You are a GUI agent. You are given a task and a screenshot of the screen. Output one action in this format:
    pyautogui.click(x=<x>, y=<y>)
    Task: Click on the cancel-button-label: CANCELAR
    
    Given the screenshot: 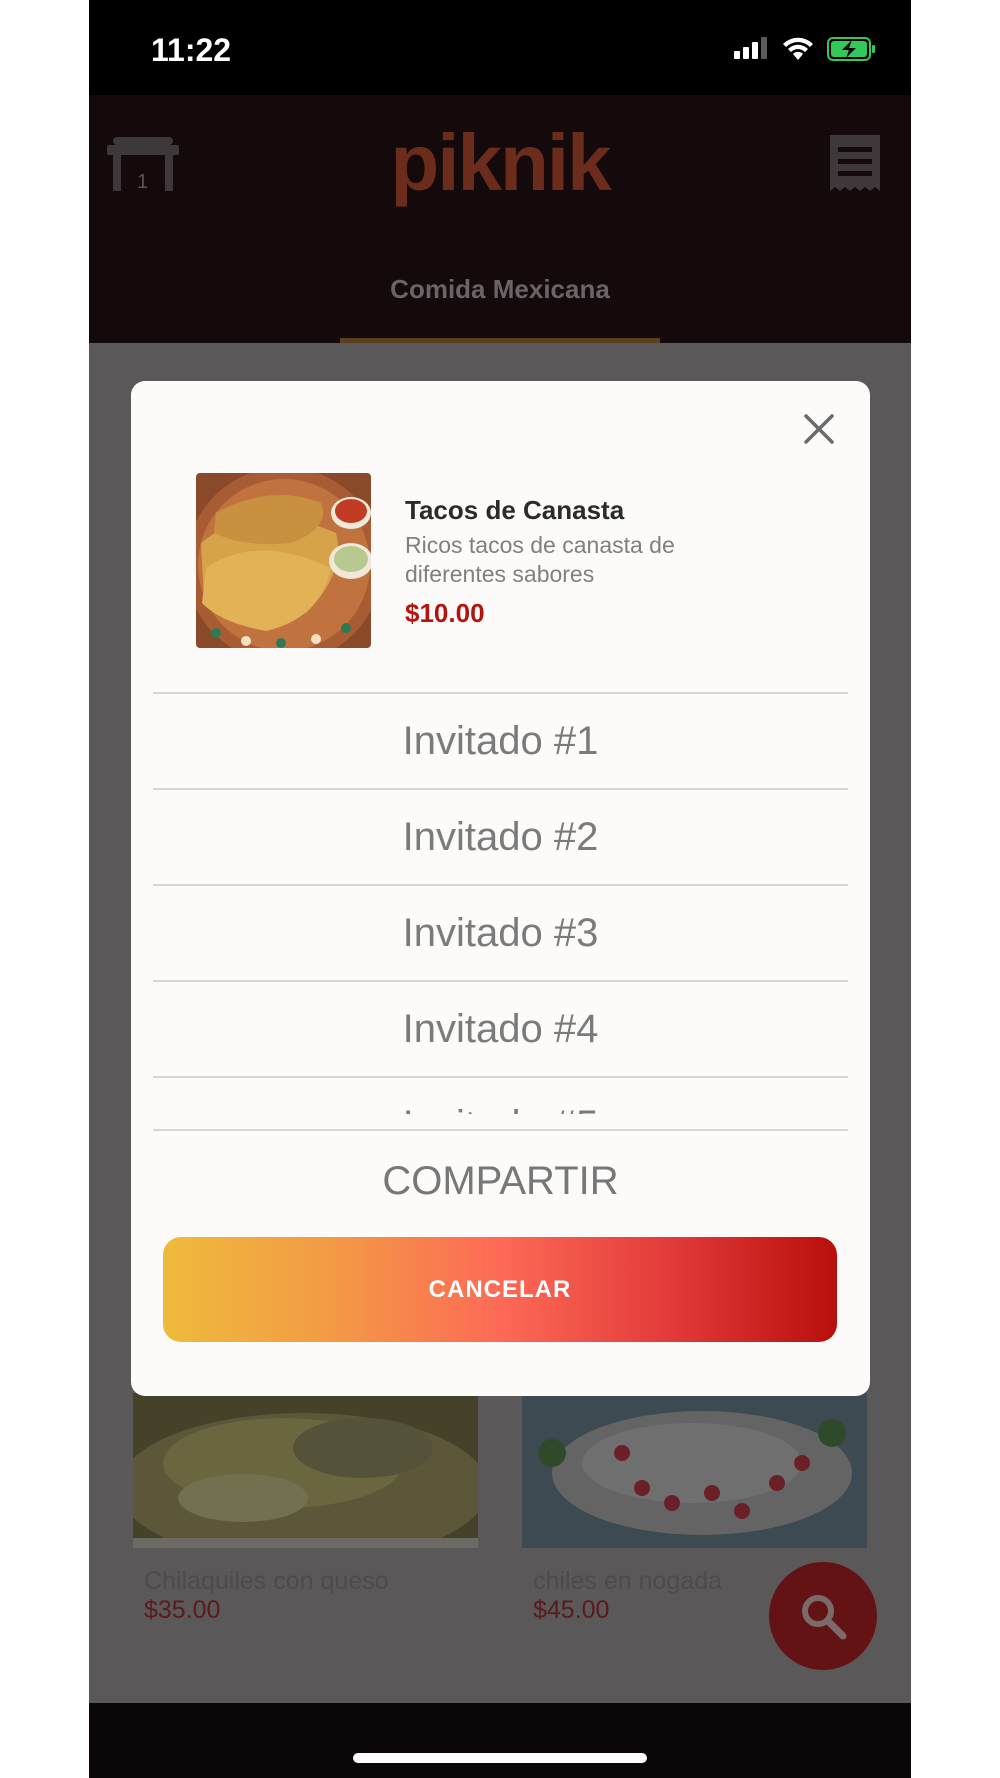 What is the action you would take?
    pyautogui.click(x=500, y=1289)
    